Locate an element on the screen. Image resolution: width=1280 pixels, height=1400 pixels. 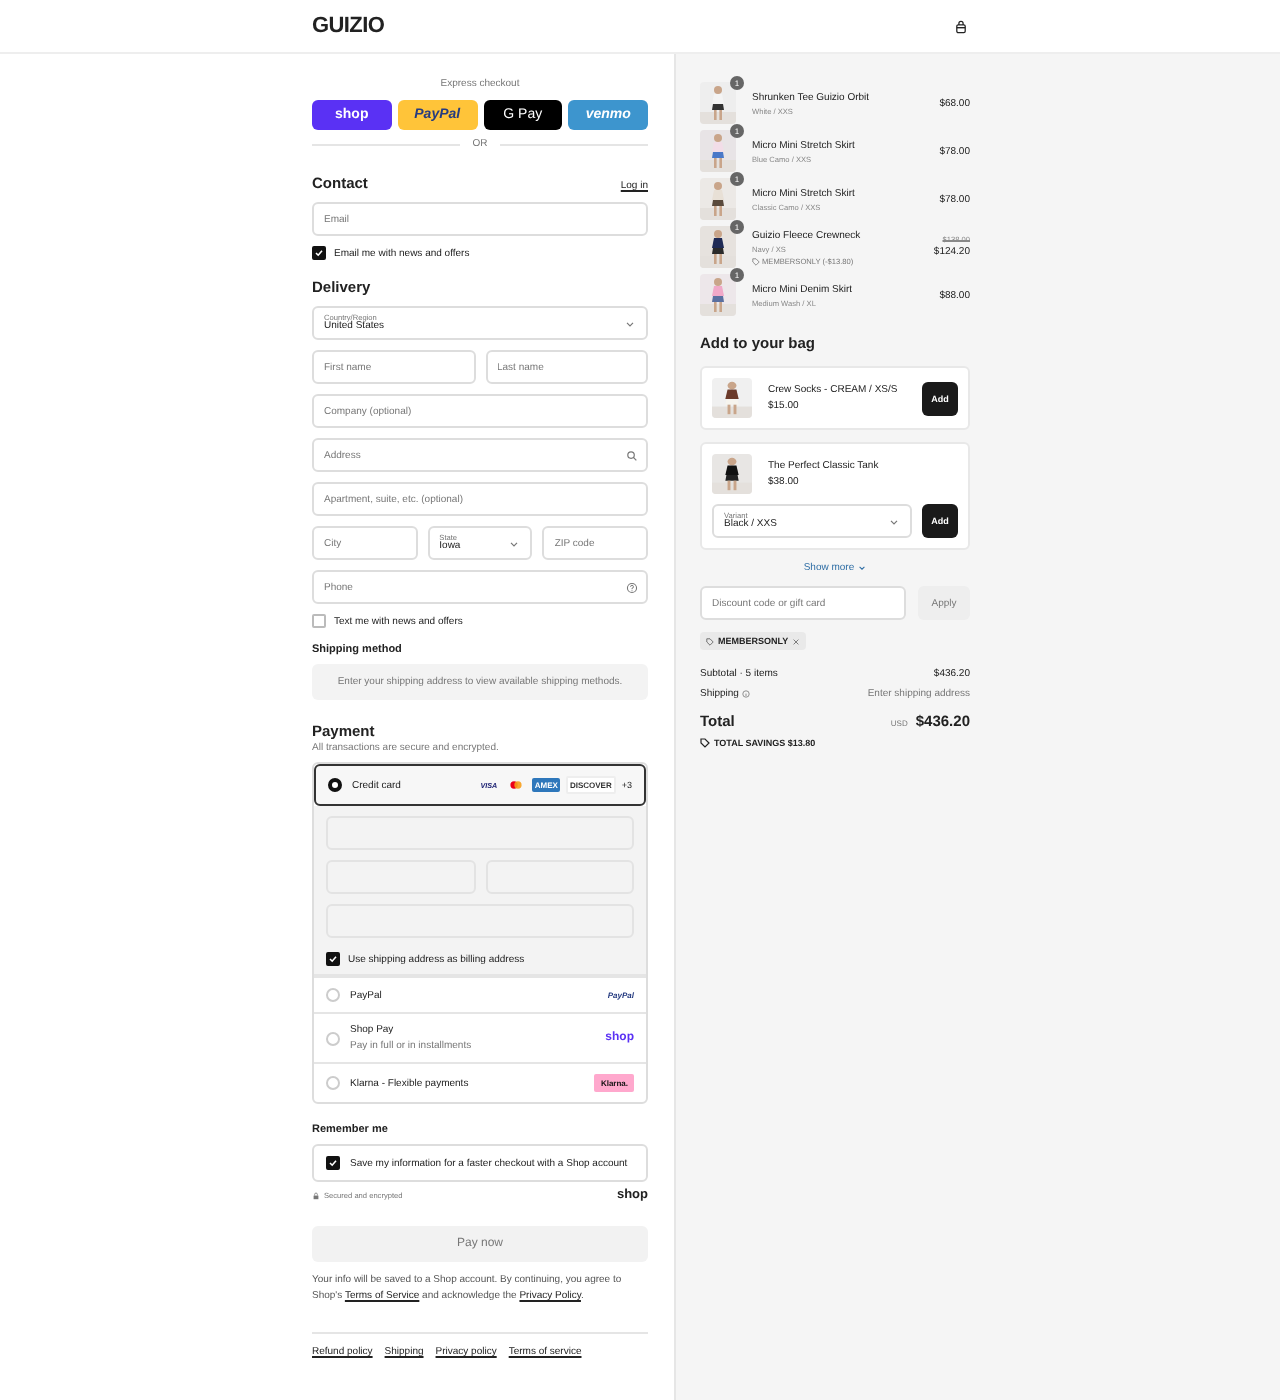
shopping-bag-icon is located at coordinates (961, 26).